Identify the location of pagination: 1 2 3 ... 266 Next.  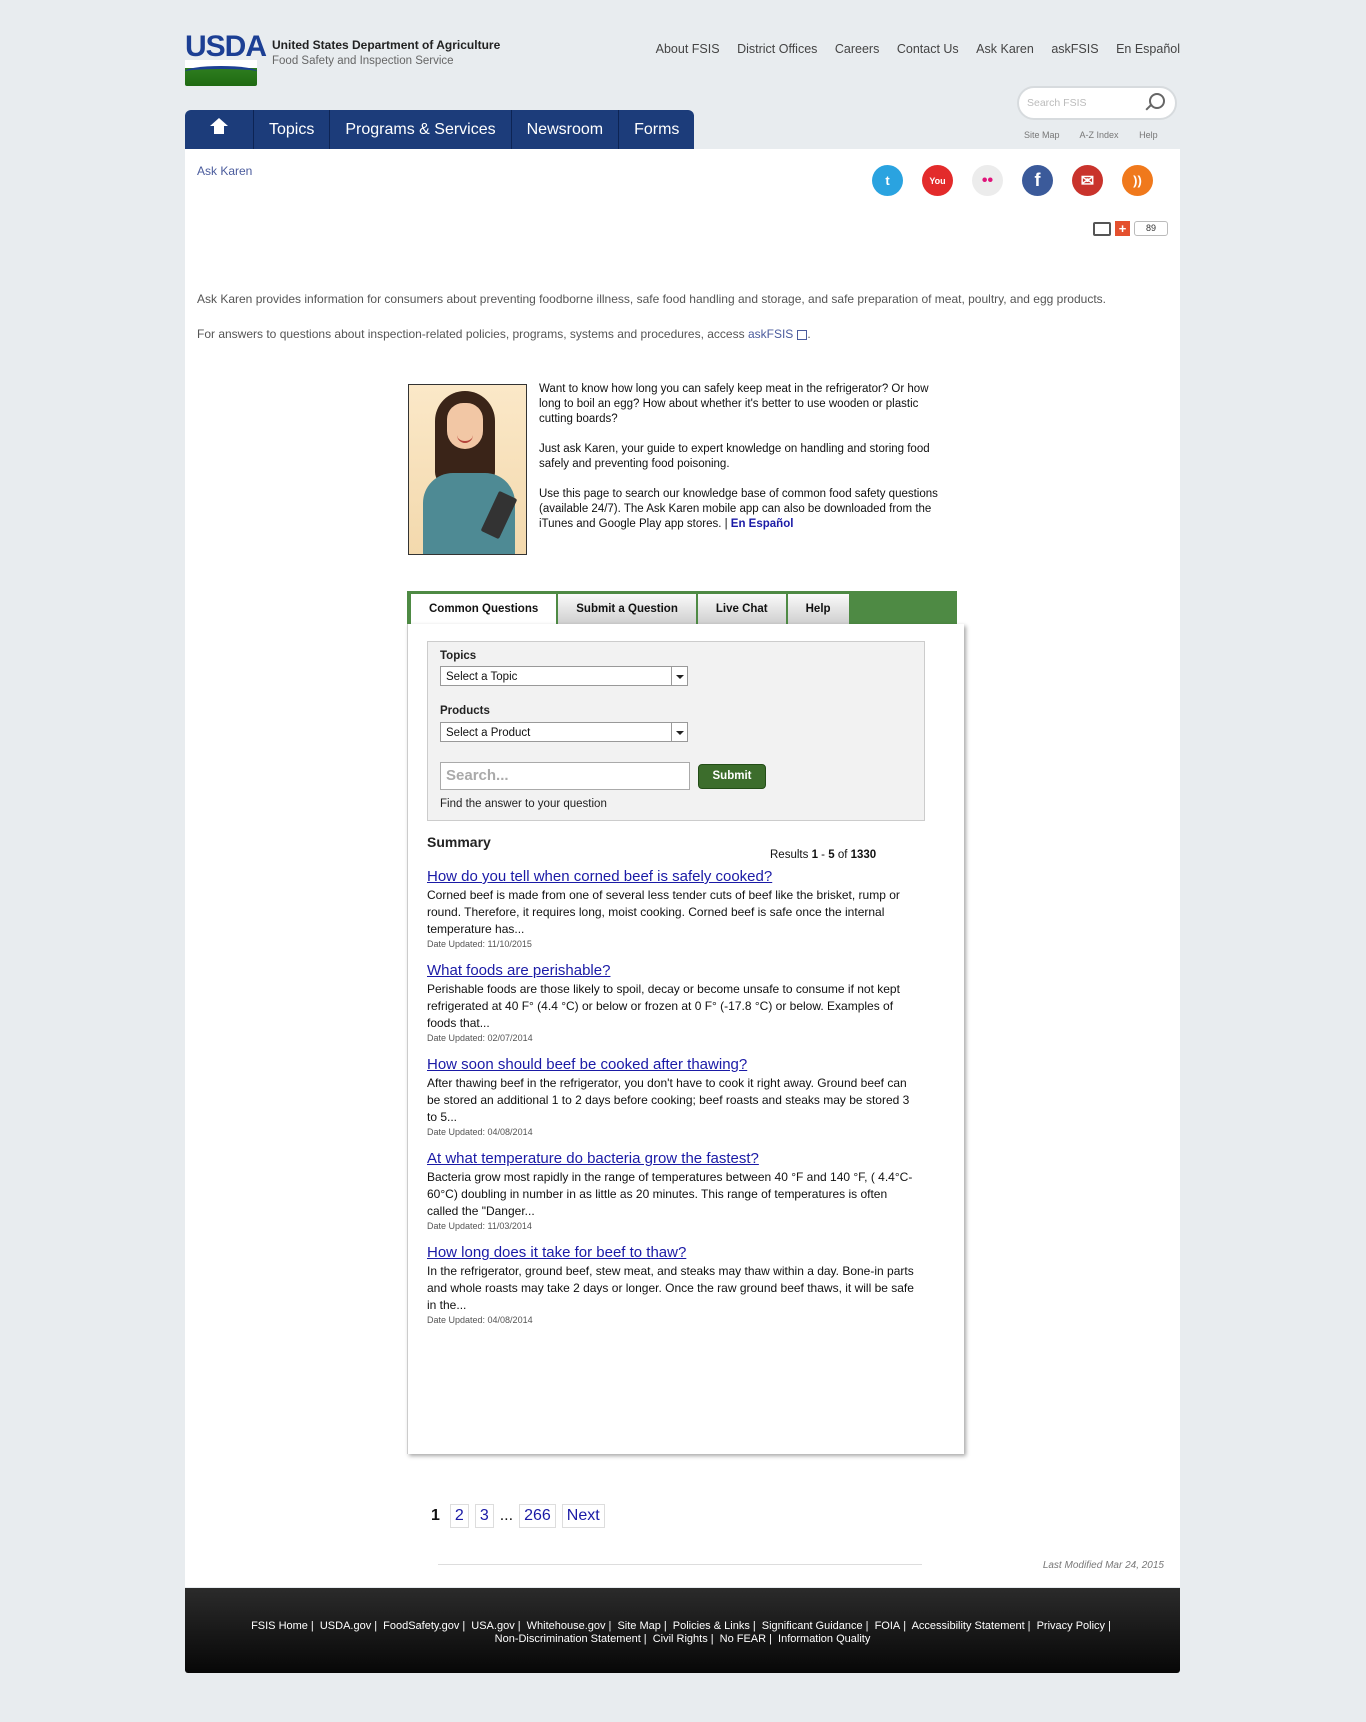
(516, 1516).